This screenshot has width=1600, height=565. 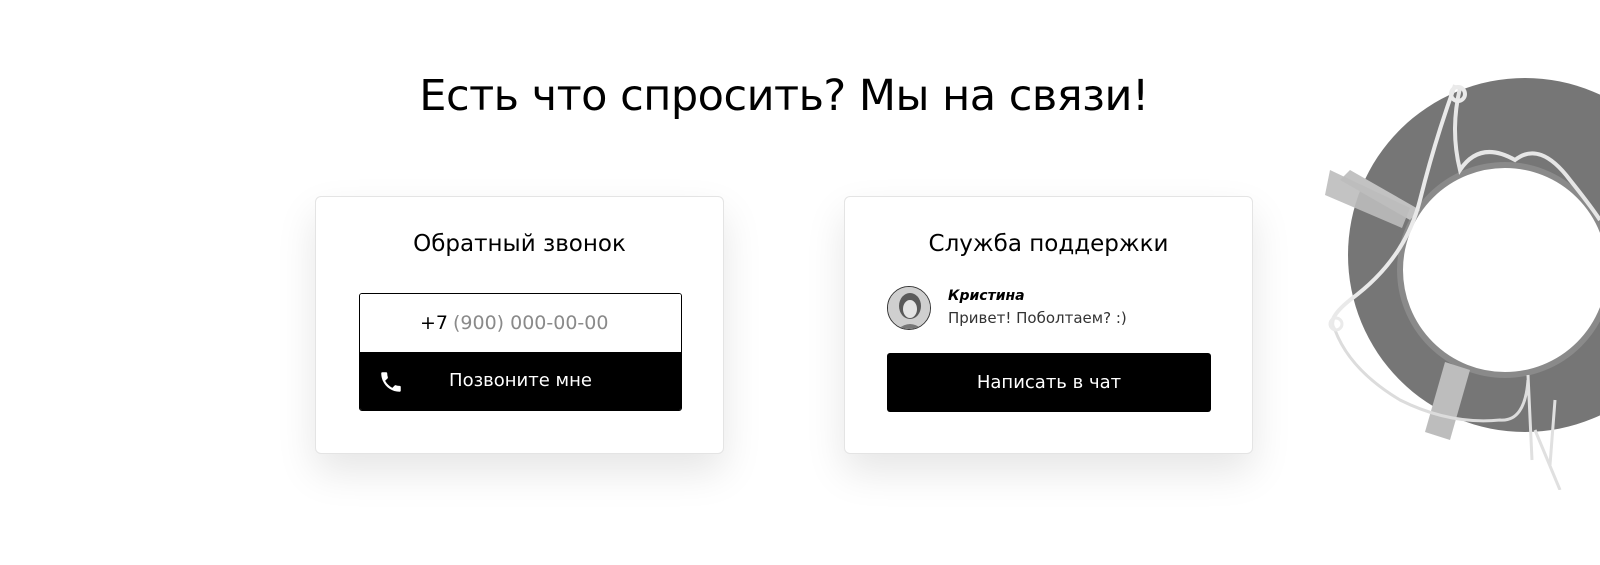 I want to click on phone-input-row: +7, so click(x=520, y=323).